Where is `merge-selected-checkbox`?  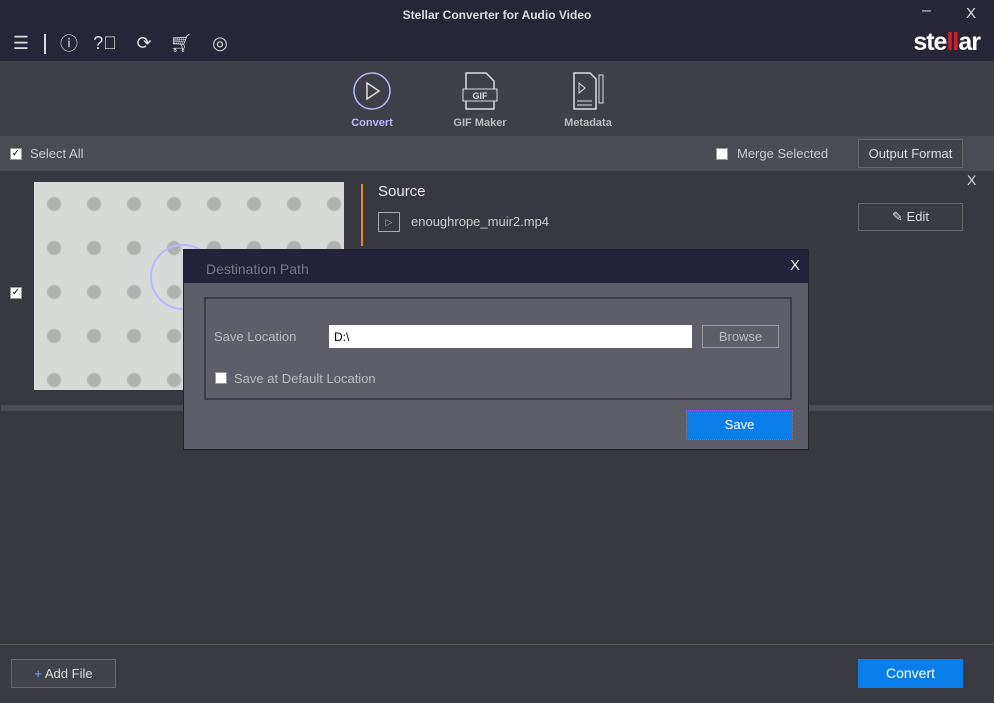 merge-selected-checkbox is located at coordinates (722, 154).